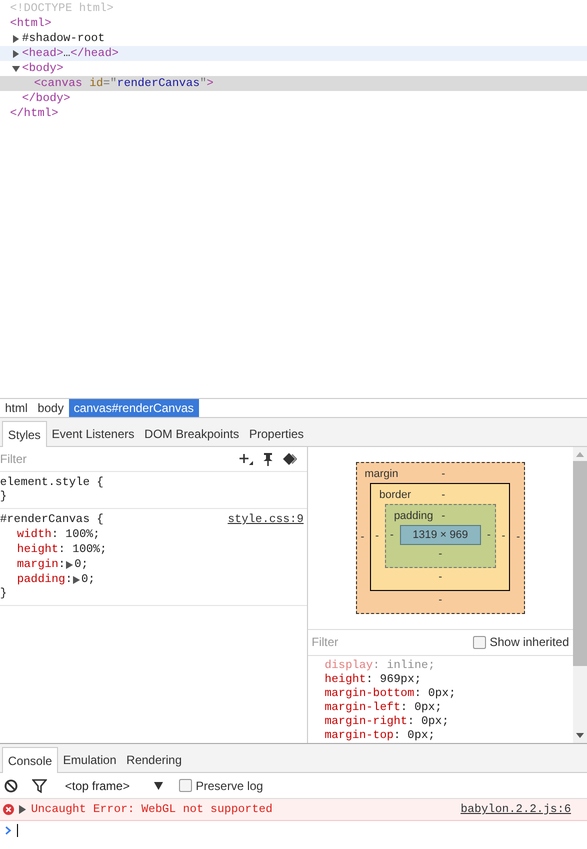 This screenshot has width=587, height=849. Describe the element at coordinates (382, 474) in the screenshot. I see `box-label: margin` at that location.